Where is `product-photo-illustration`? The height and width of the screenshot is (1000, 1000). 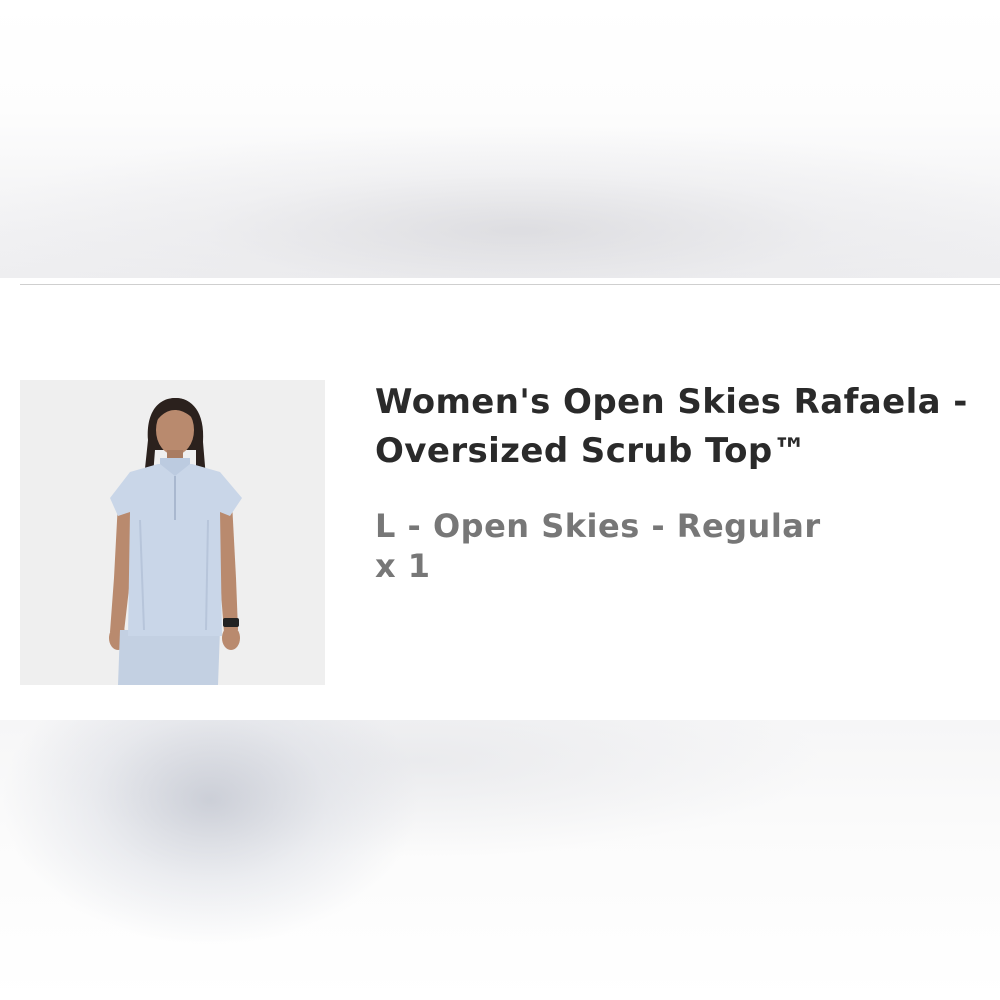 product-photo-illustration is located at coordinates (172, 532).